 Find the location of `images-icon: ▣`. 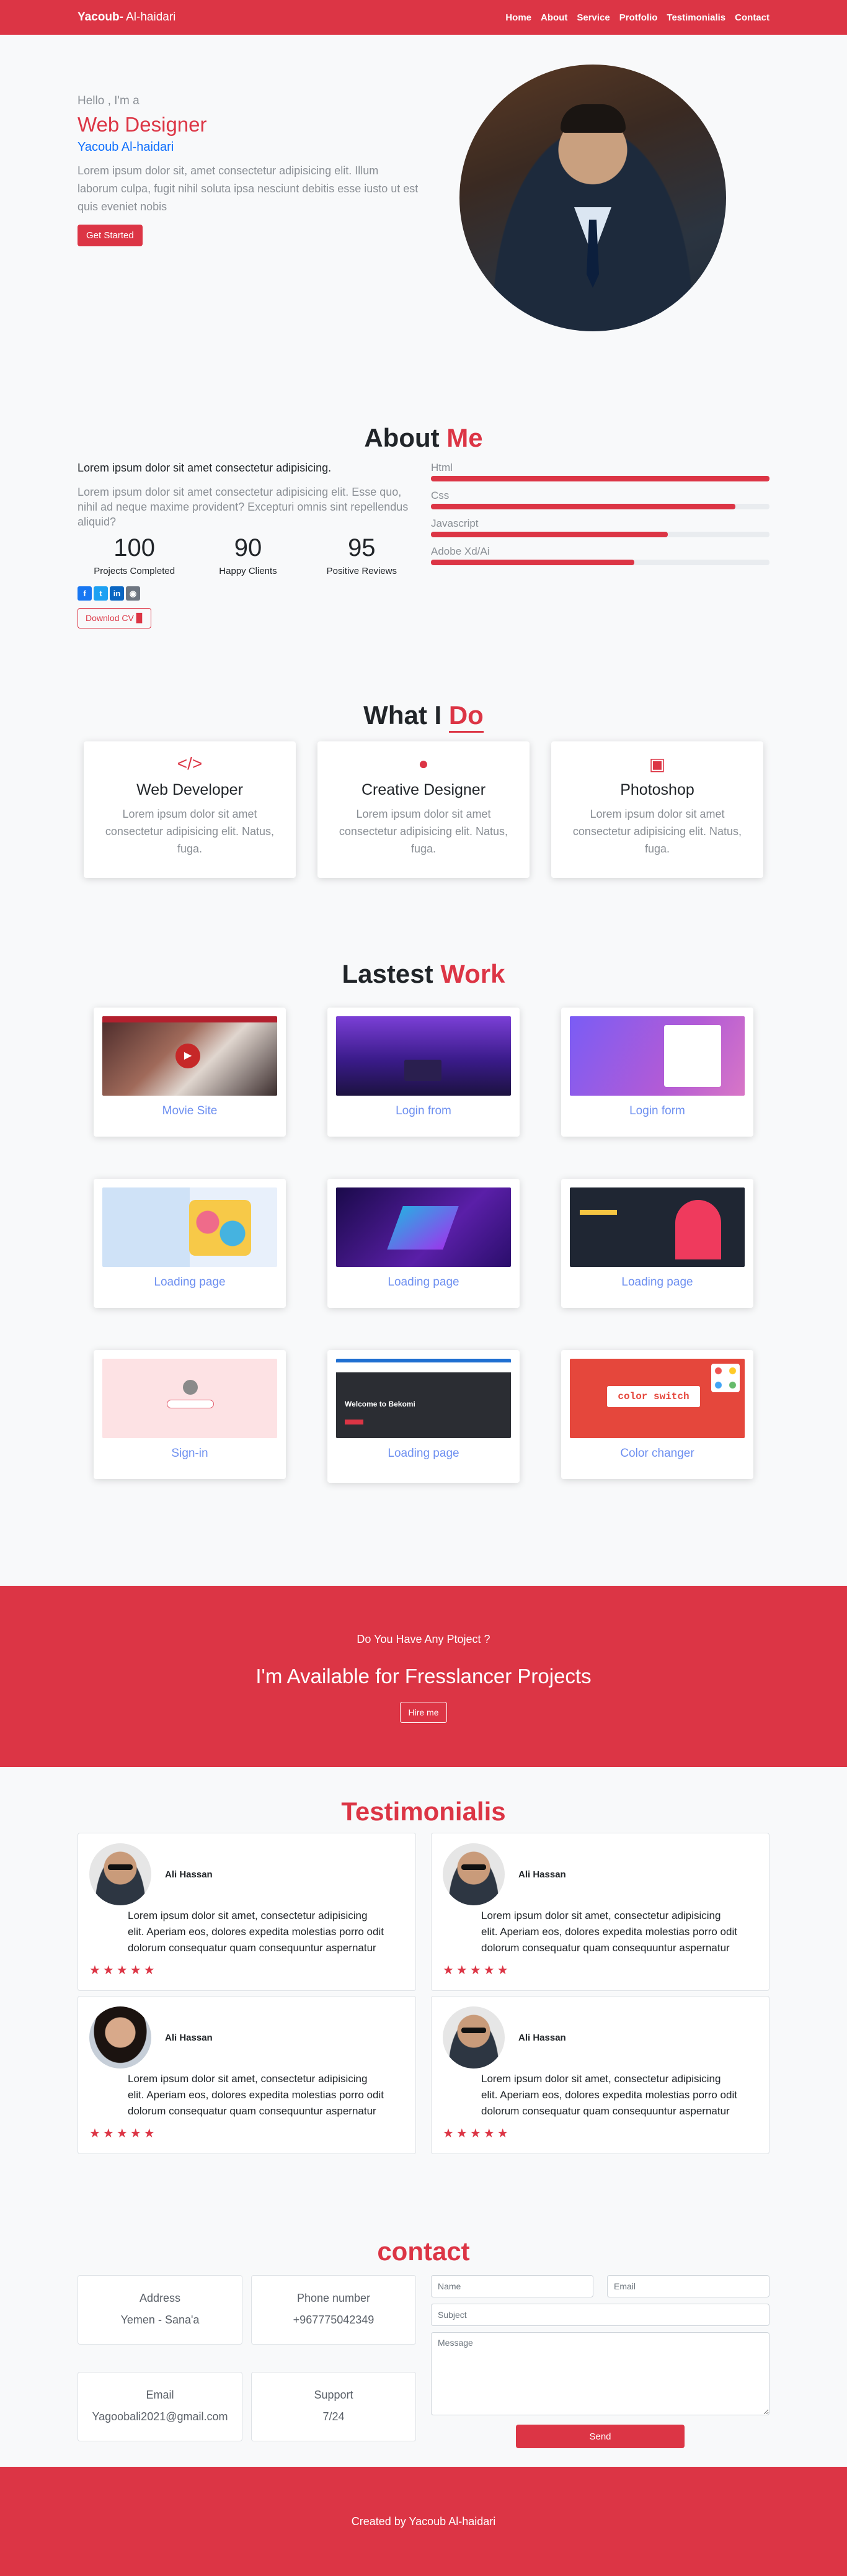

images-icon: ▣ is located at coordinates (657, 764).